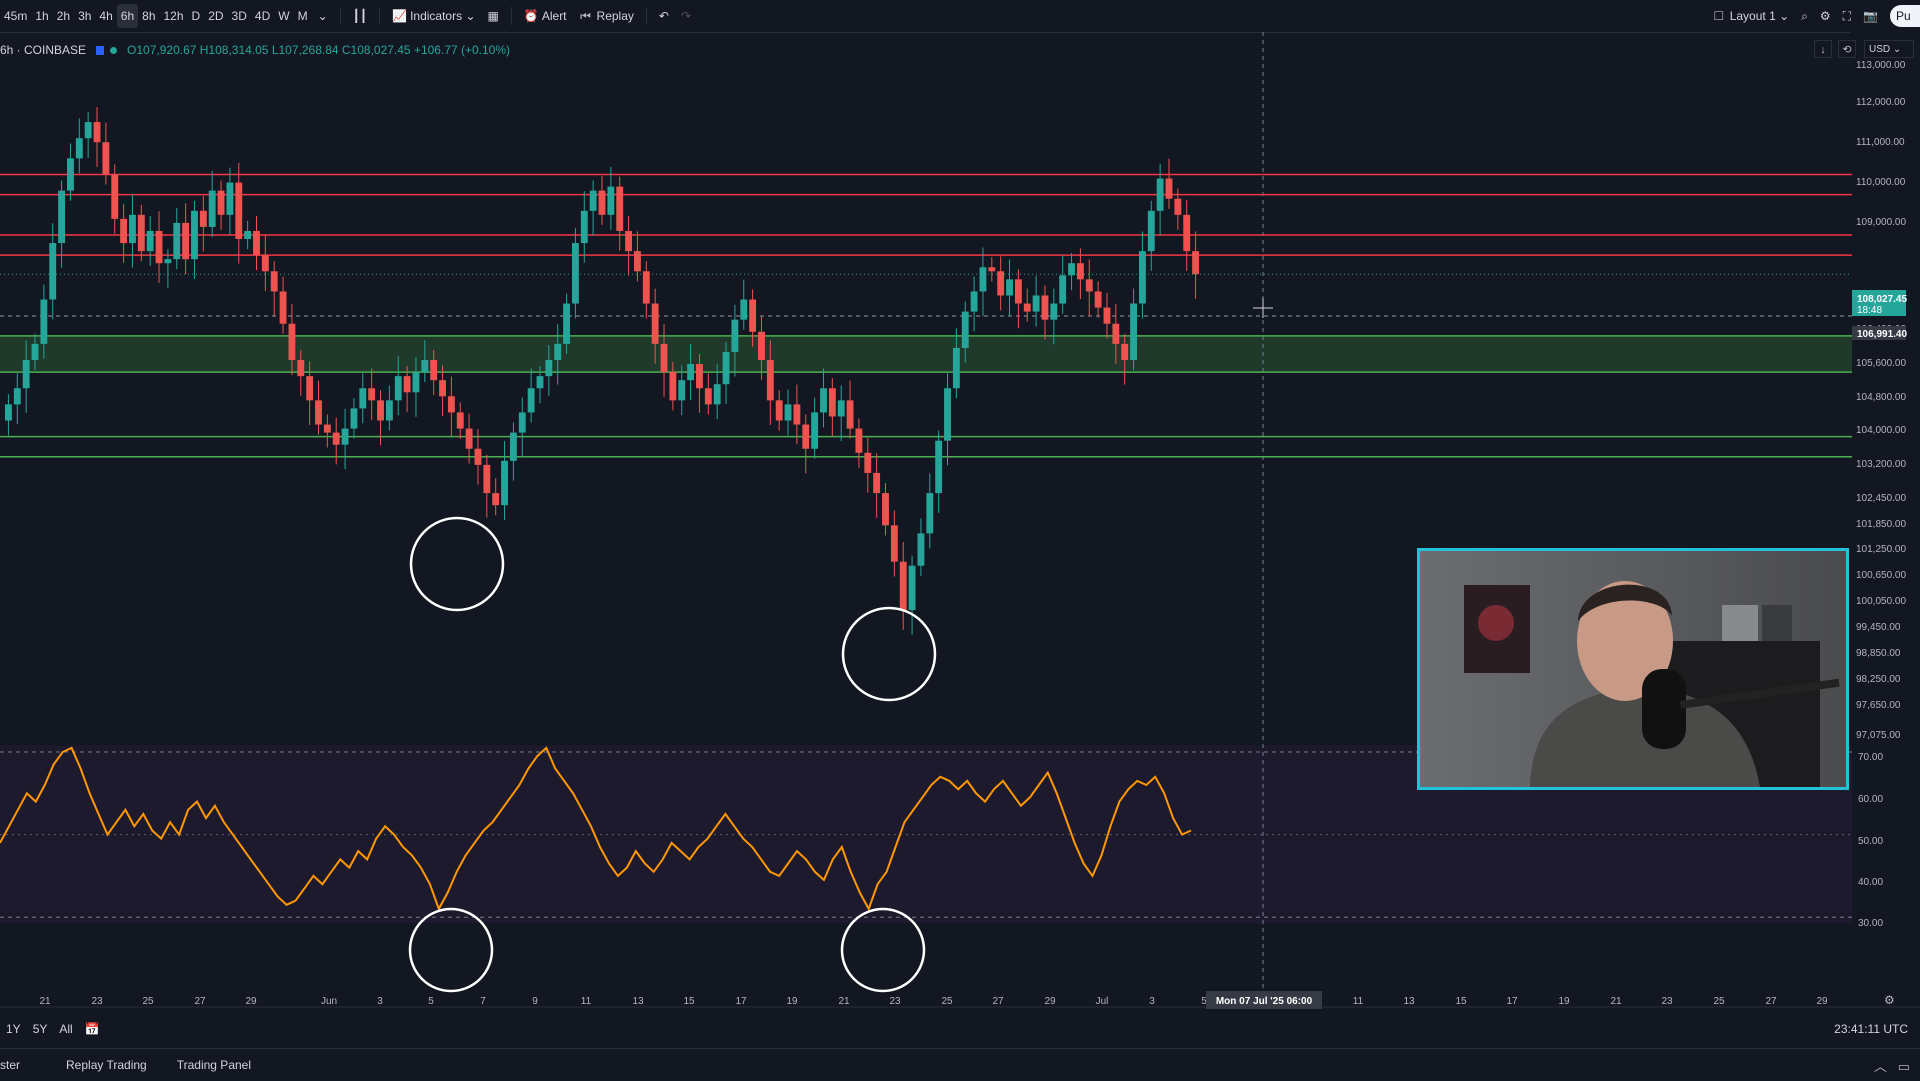 This screenshot has width=1920, height=1081. What do you see at coordinates (92, 1029) in the screenshot?
I see `calendar-icon: 📅` at bounding box center [92, 1029].